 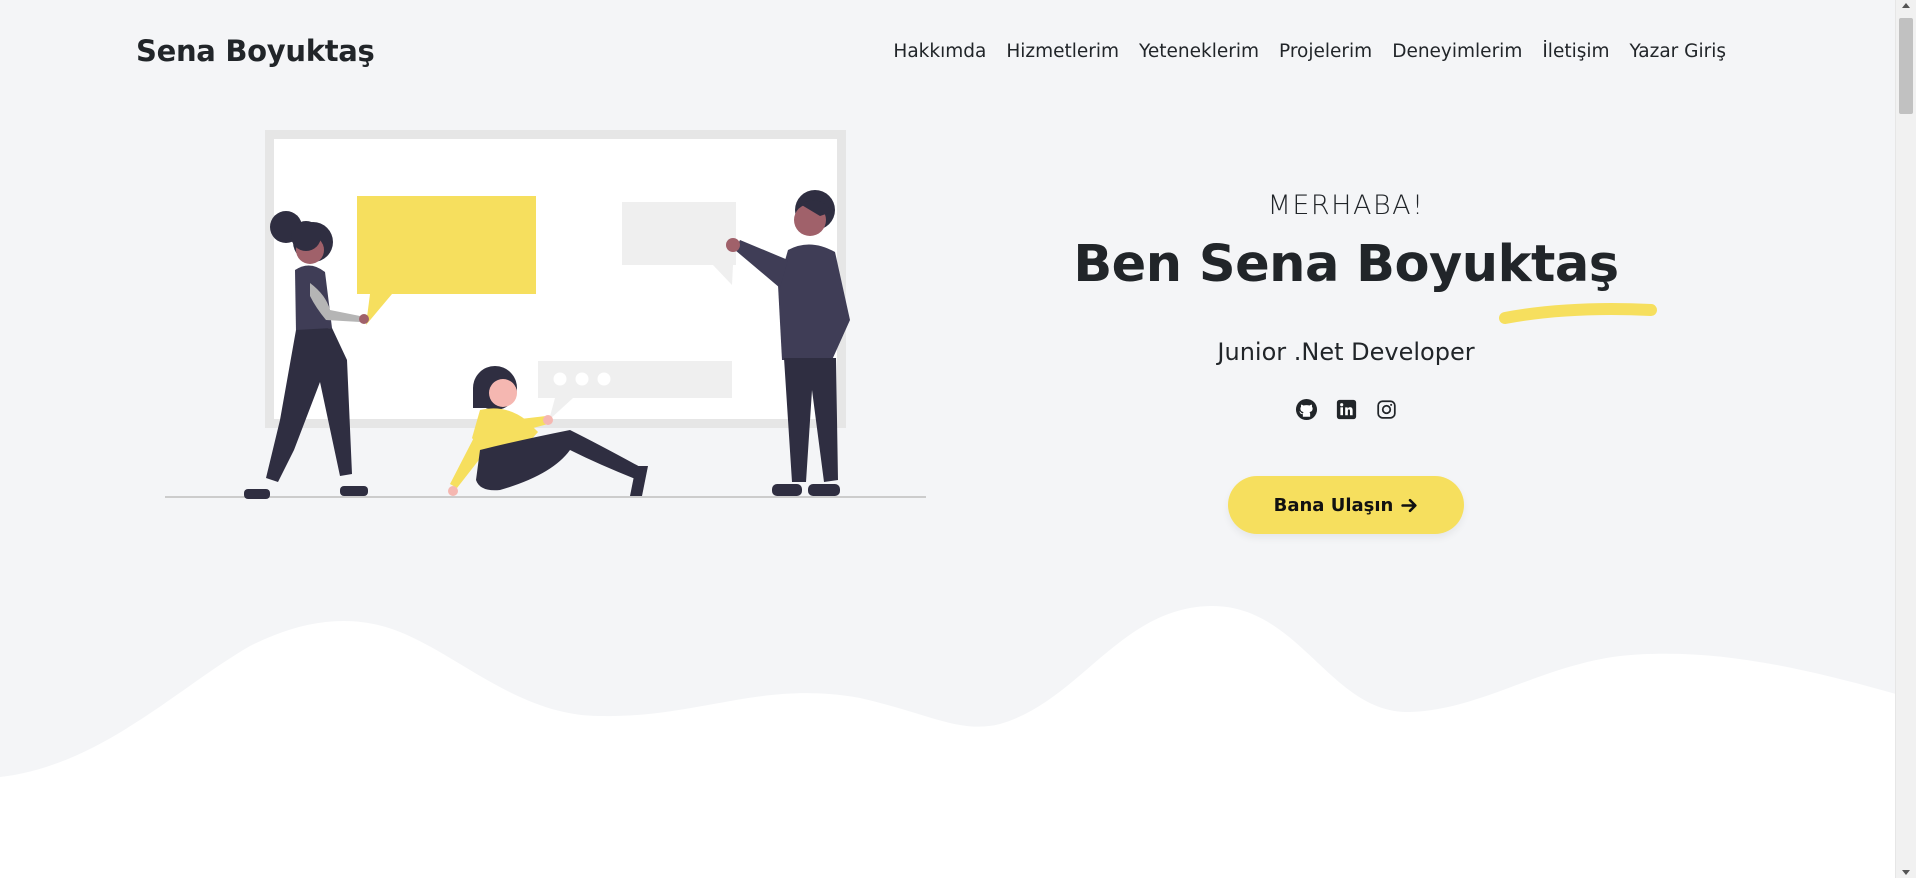 I want to click on hero-subtitle: Junior .Net Developer, so click(x=1346, y=352).